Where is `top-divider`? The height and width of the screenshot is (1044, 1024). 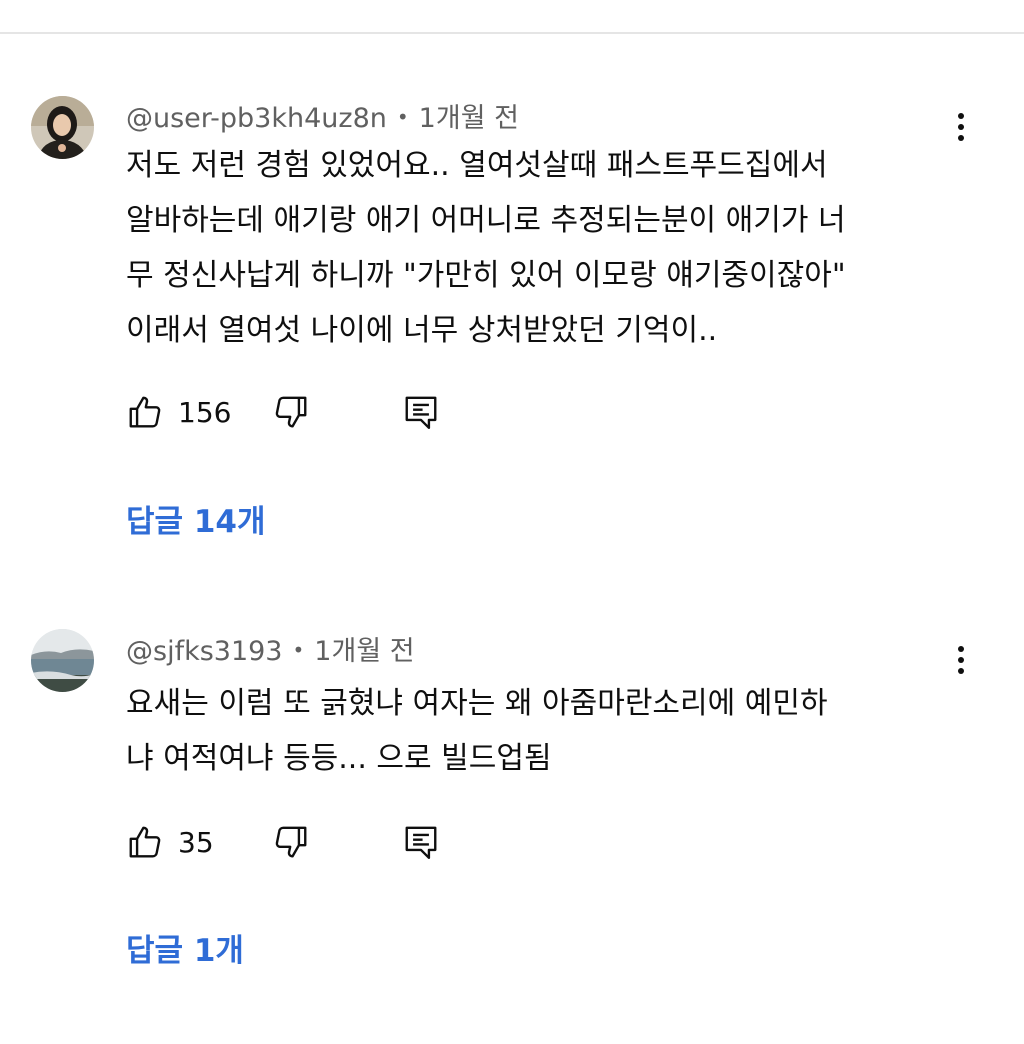 top-divider is located at coordinates (512, 33).